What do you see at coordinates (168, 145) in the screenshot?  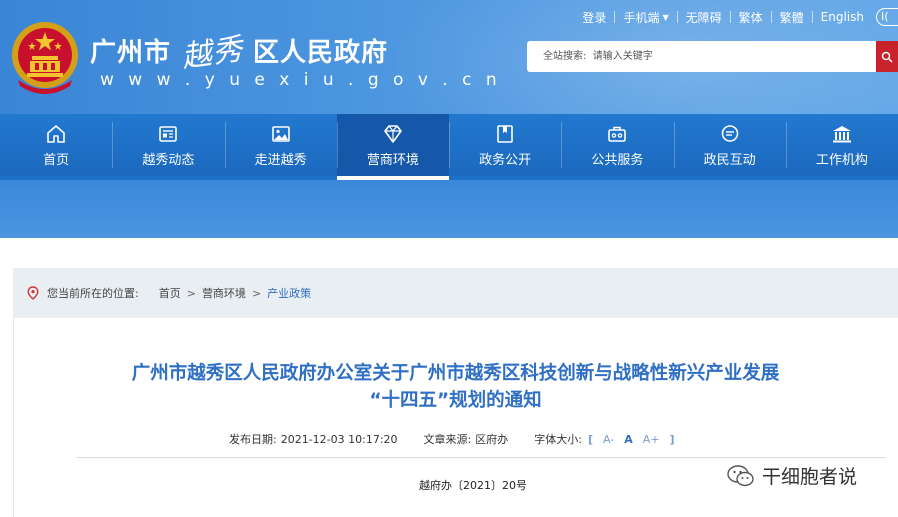 I see `nav-item-news: 越秀动态` at bounding box center [168, 145].